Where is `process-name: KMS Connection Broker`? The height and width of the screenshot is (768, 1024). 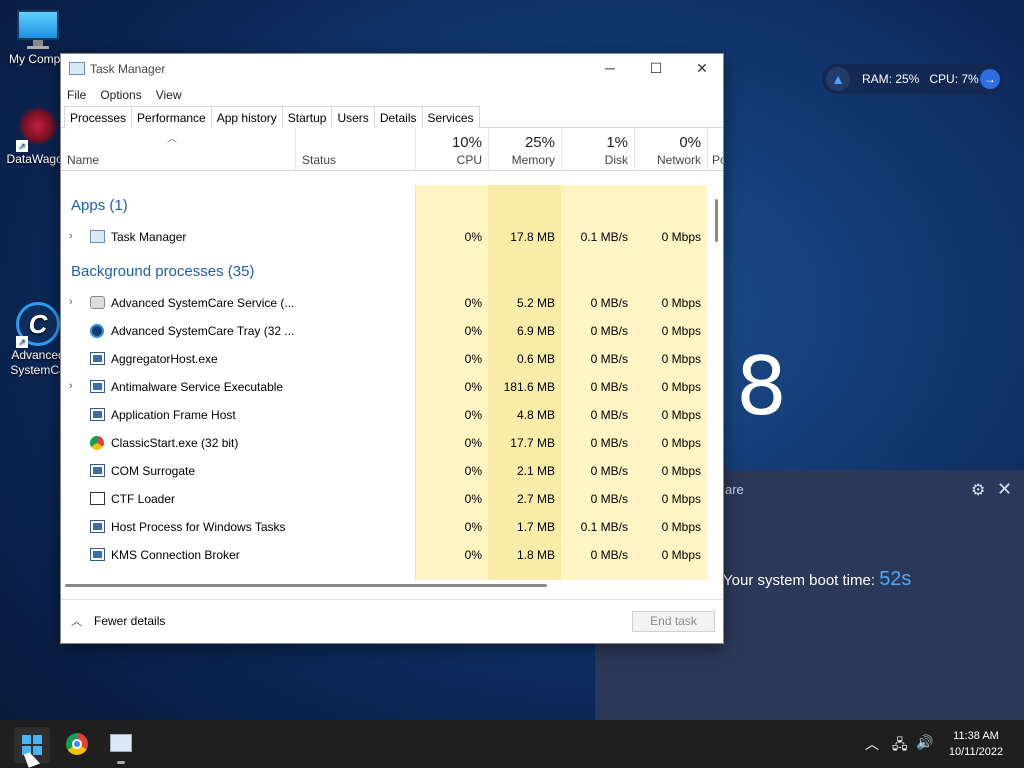 process-name: KMS Connection Broker is located at coordinates (175, 555).